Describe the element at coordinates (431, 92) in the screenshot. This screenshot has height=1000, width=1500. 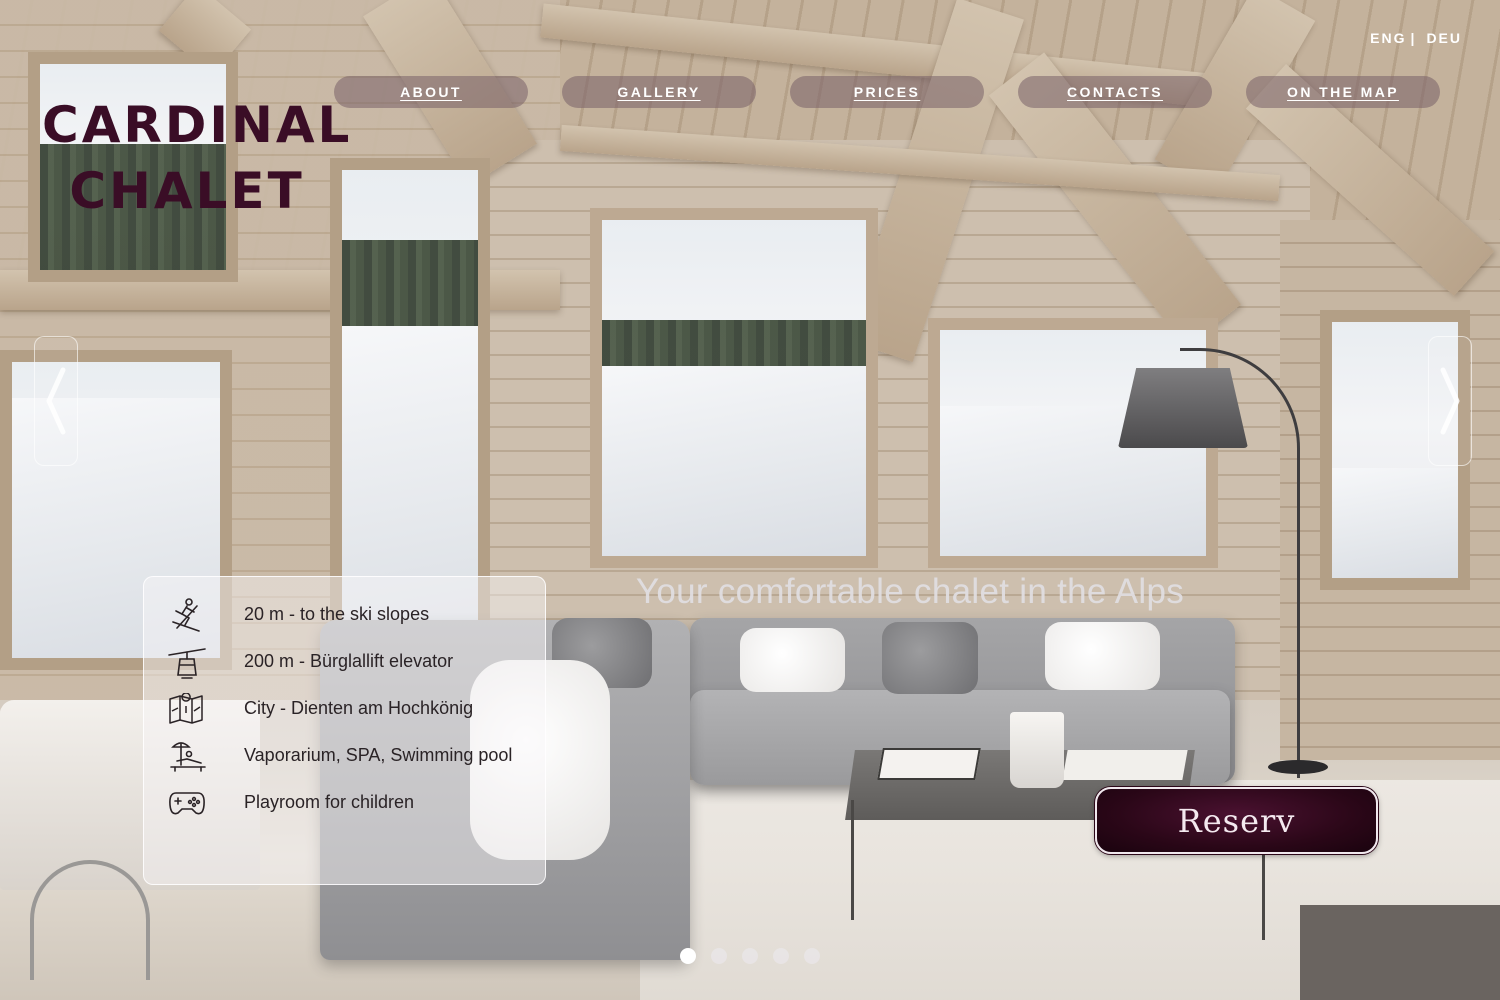
I see `nav-about: ABOUT` at that location.